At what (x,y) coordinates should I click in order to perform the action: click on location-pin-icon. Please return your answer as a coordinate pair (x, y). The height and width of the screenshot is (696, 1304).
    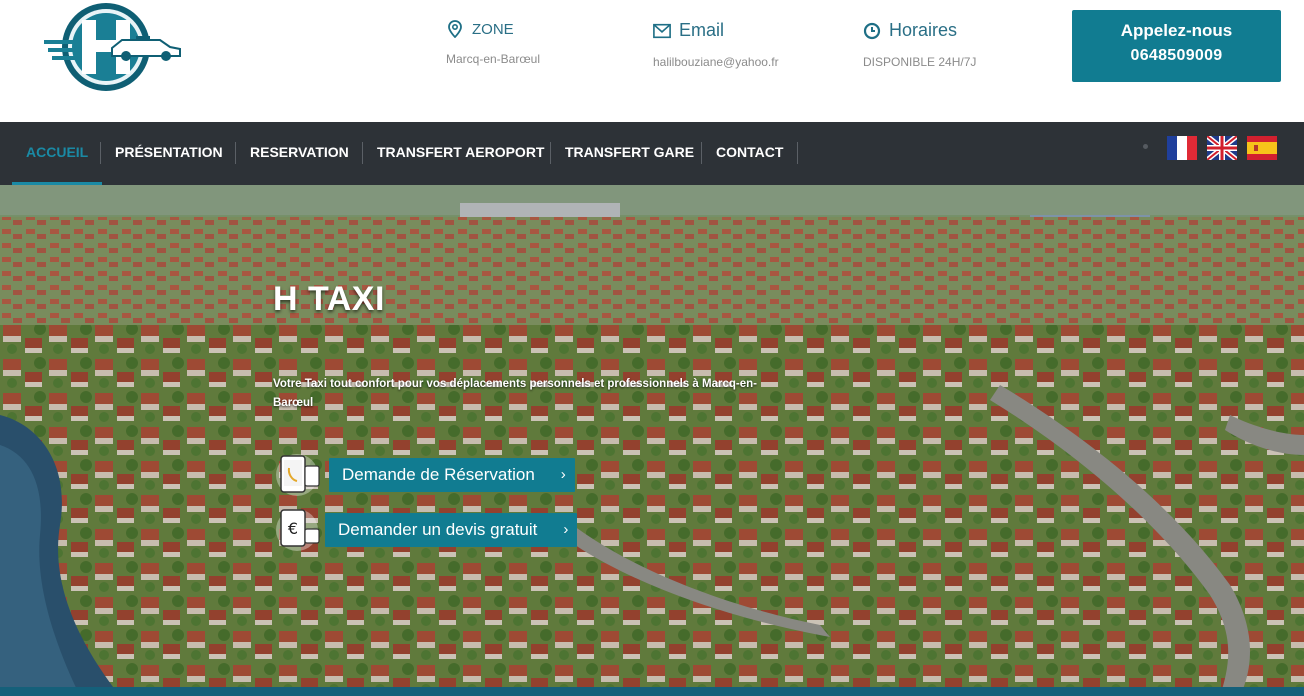
    Looking at the image, I should click on (455, 29).